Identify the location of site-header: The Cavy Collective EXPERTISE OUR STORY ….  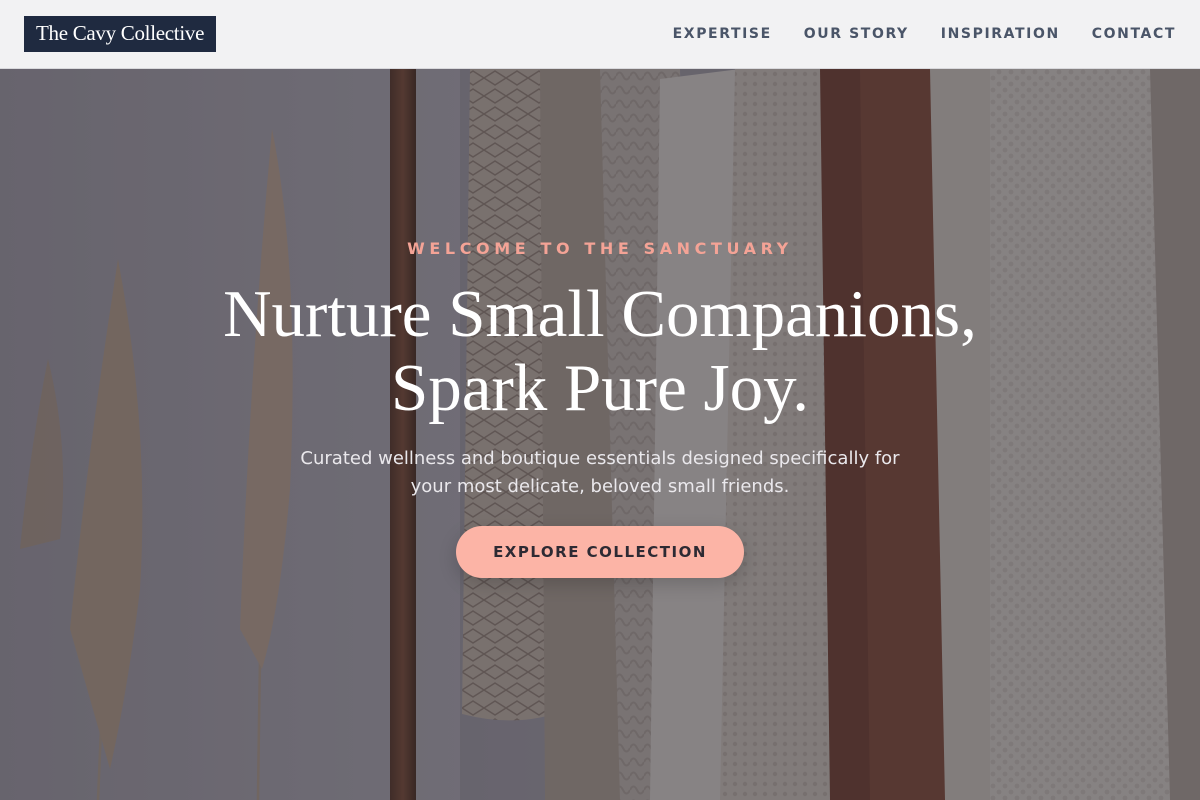
(600, 34).